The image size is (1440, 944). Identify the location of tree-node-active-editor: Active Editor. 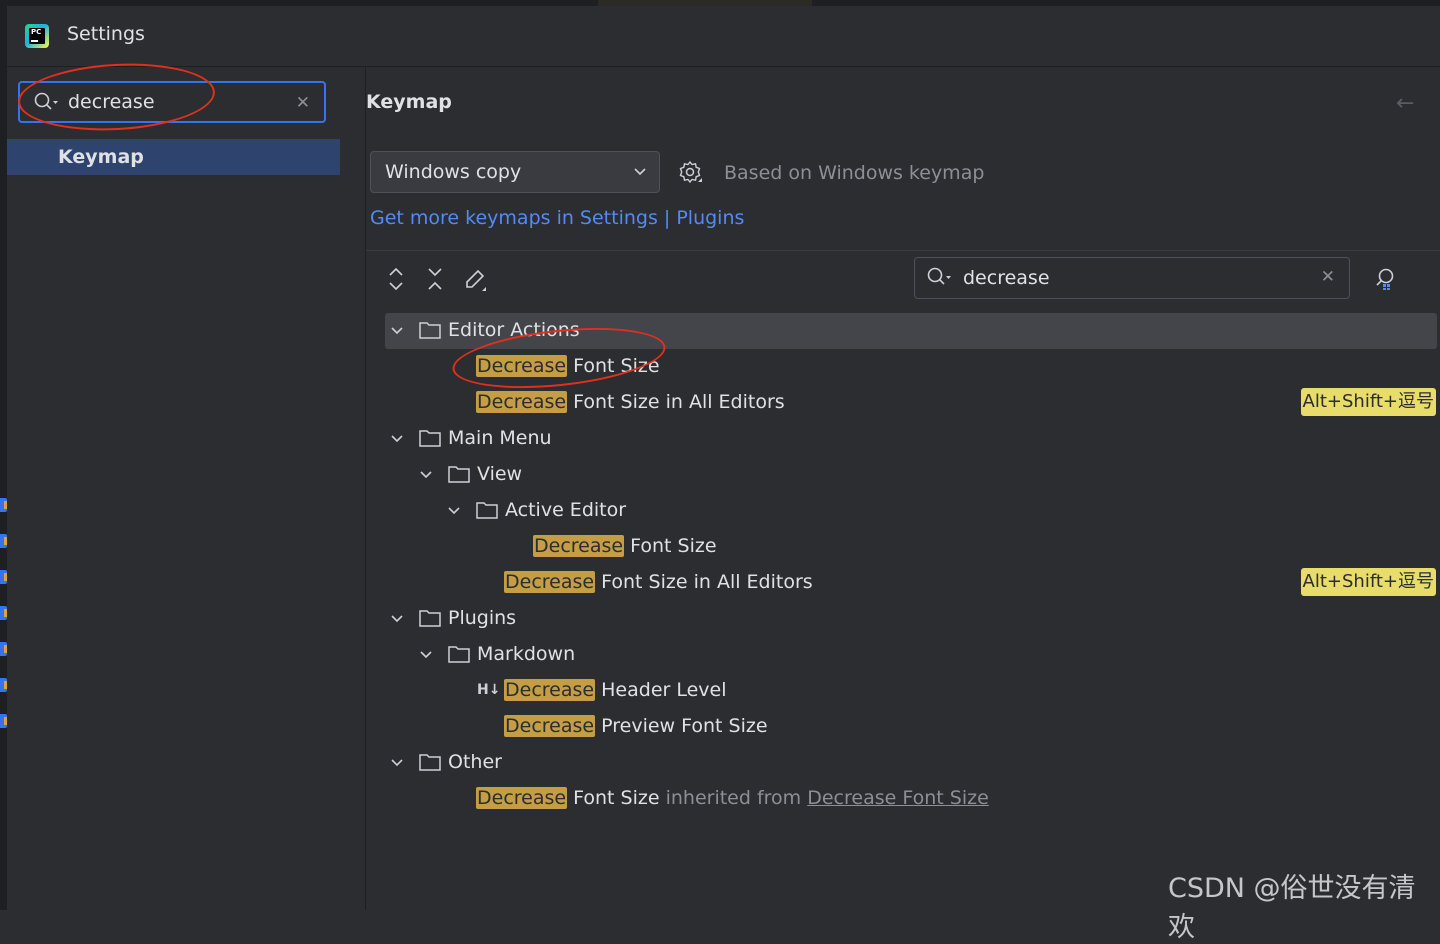
(903, 511).